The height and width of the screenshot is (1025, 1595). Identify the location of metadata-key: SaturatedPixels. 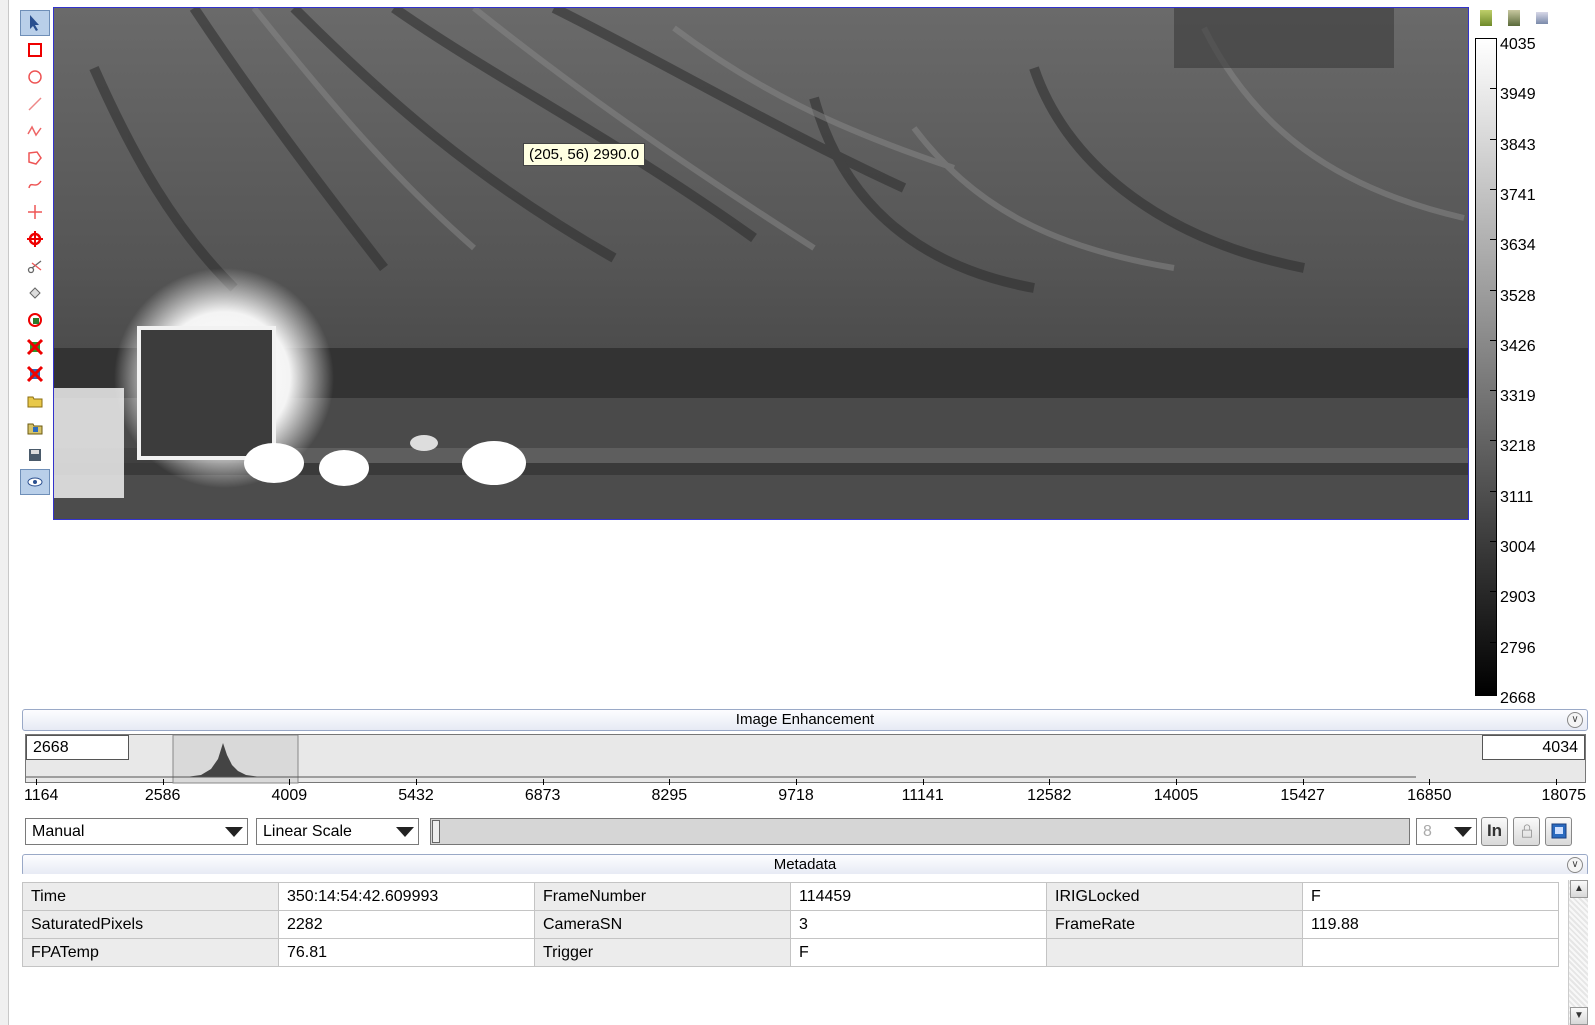
(150, 924).